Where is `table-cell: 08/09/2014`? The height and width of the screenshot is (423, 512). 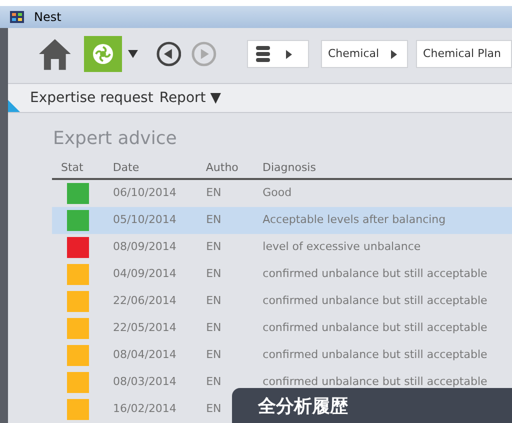
table-cell: 08/09/2014 is located at coordinates (144, 247).